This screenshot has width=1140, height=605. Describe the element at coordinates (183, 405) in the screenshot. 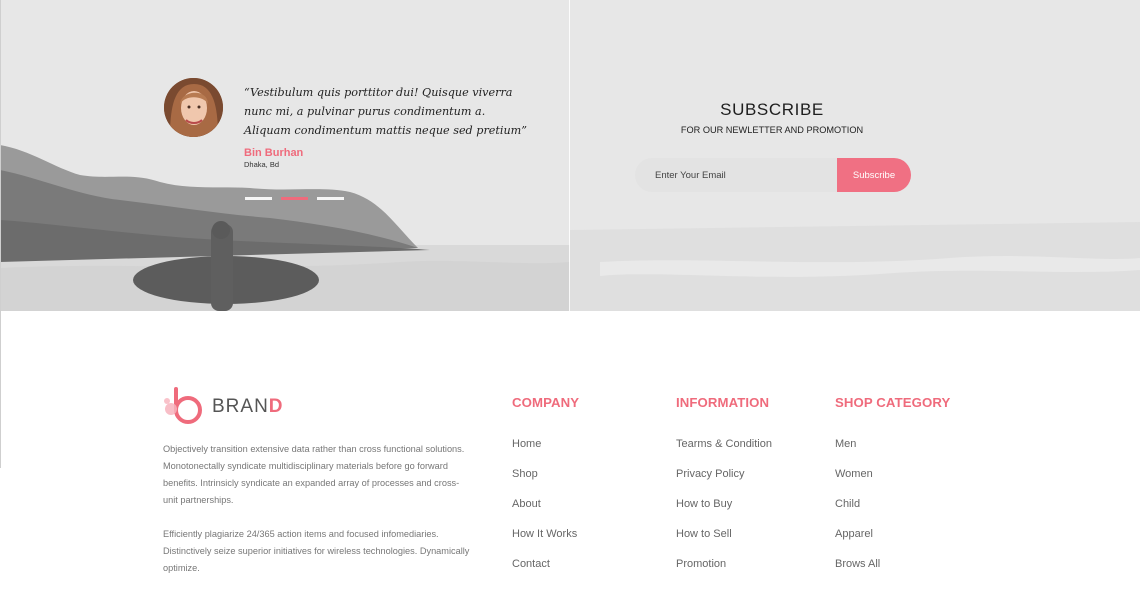

I see `brand-logo-icon` at that location.